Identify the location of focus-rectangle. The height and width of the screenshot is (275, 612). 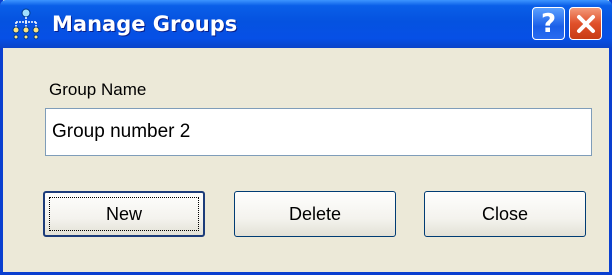
(124, 214).